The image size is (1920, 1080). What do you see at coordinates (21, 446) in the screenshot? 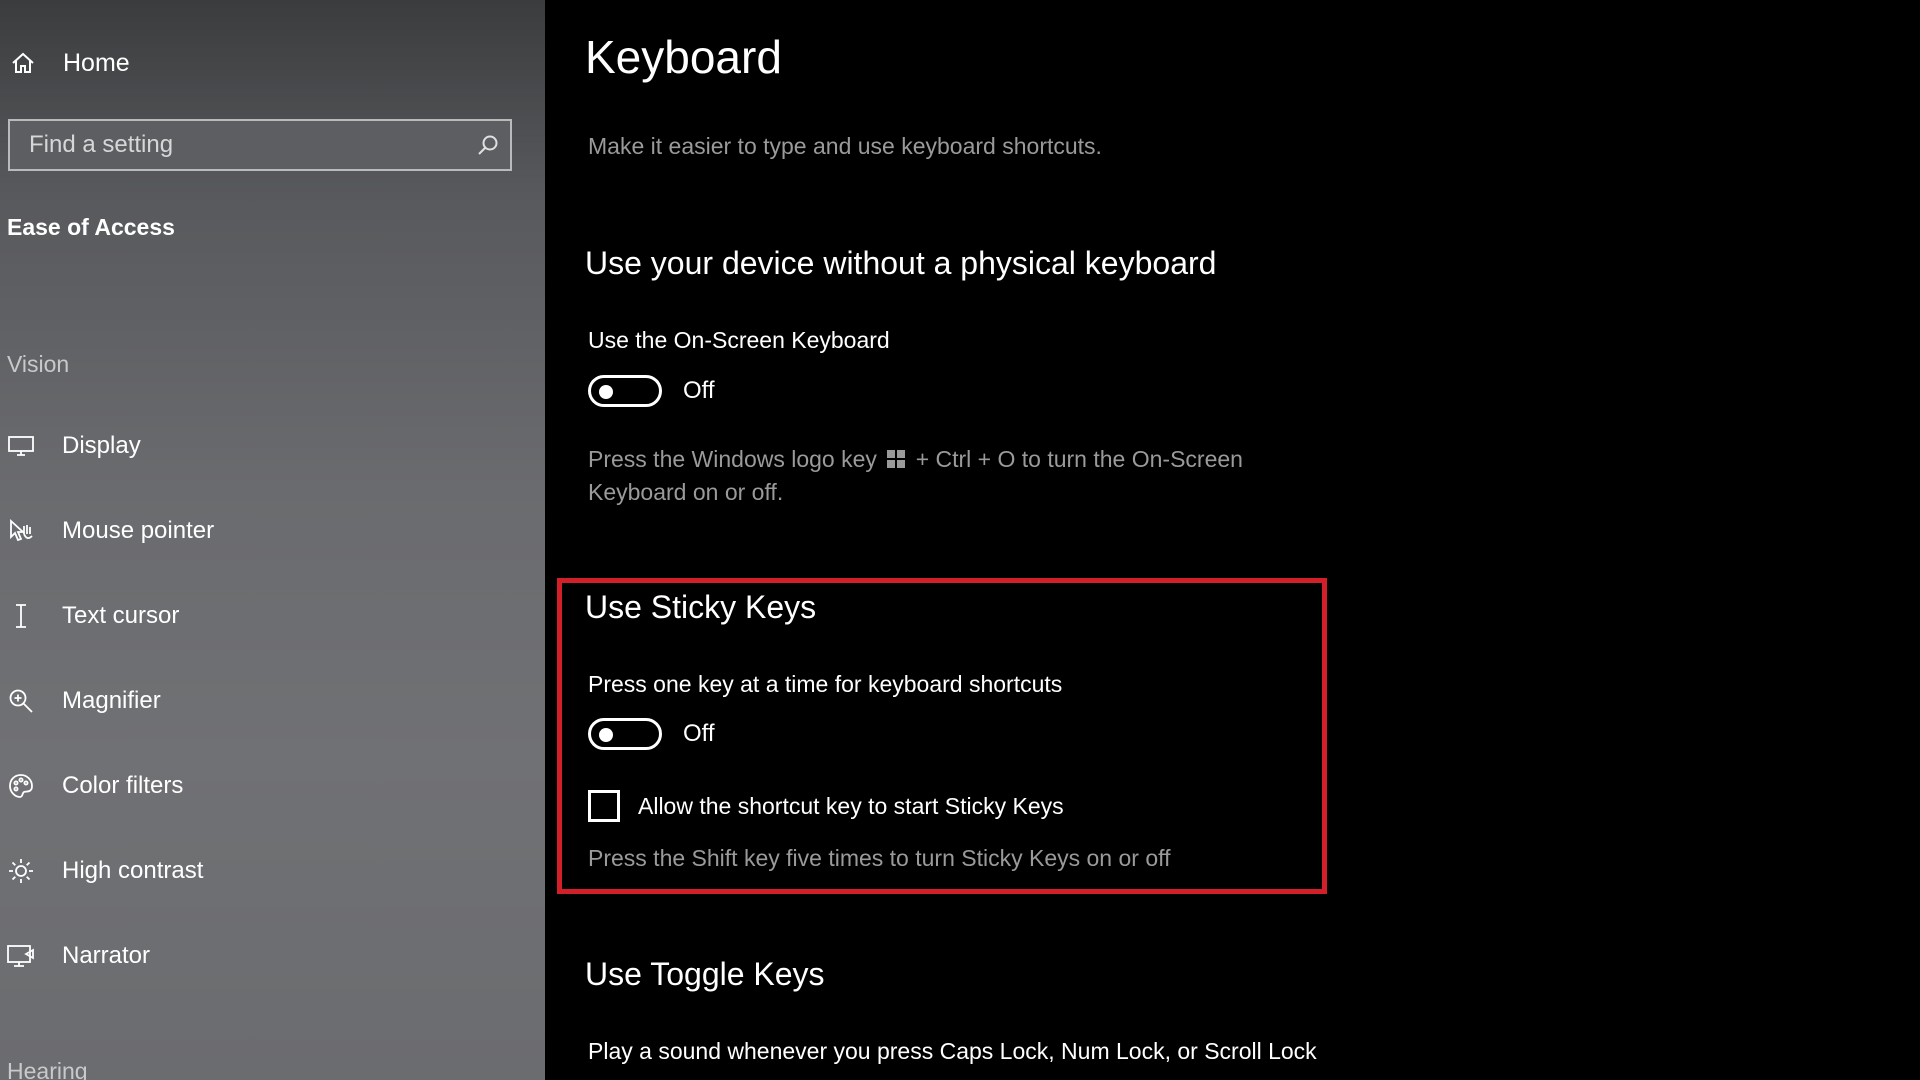
I see `display-icon` at bounding box center [21, 446].